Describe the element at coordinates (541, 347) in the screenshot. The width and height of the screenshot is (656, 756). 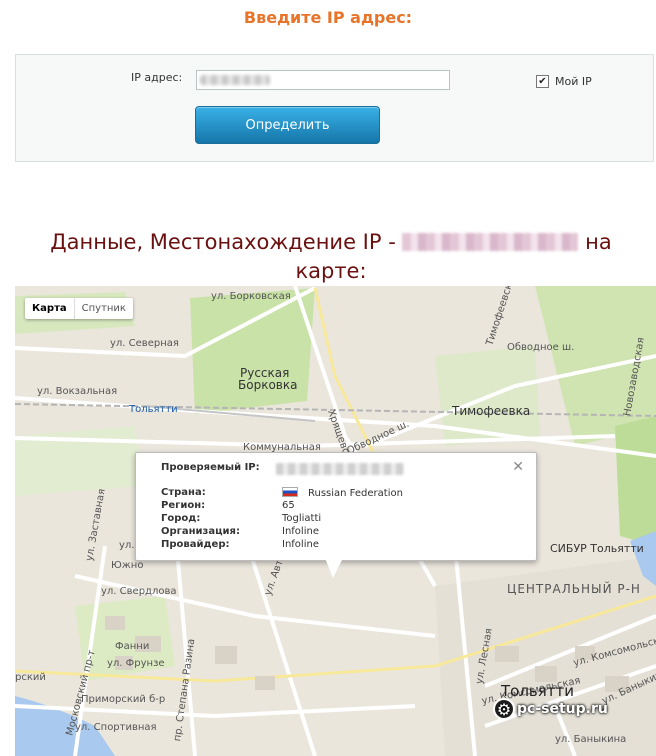
I see `street-label: Обводное ш.` at that location.